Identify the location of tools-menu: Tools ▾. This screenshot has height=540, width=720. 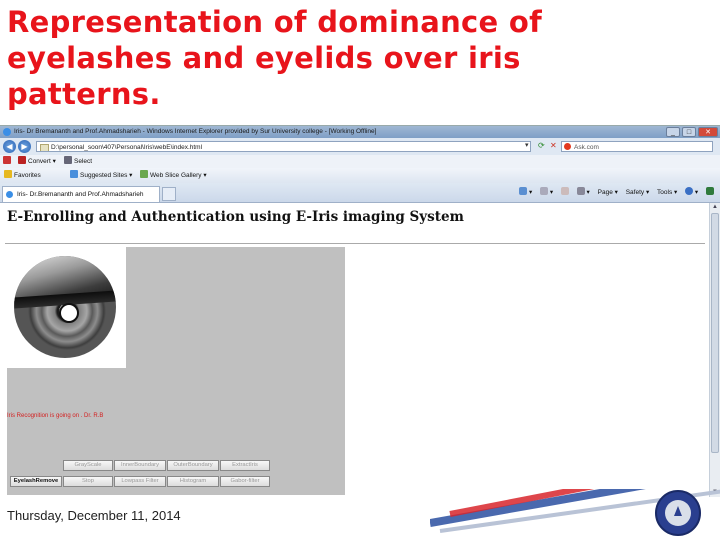
(667, 192).